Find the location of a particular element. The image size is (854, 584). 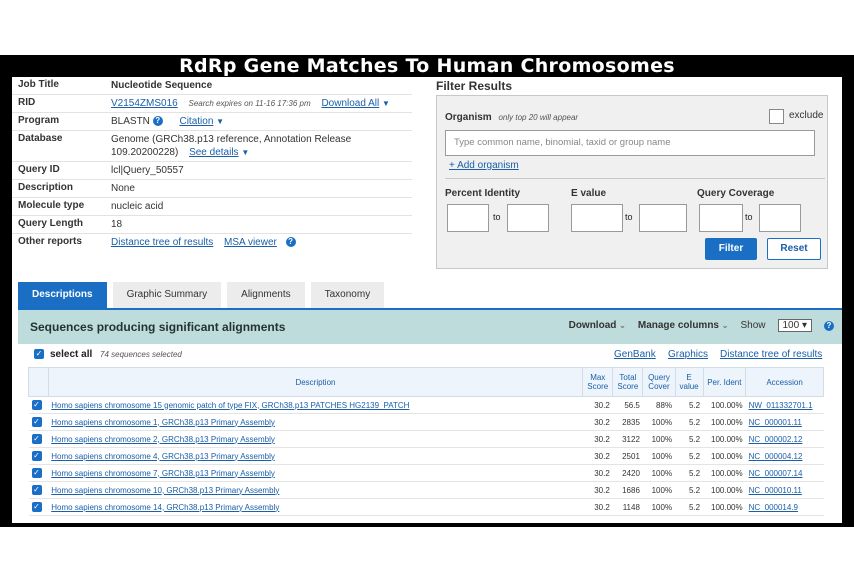

job-row-query-id: Query ID lcl|Query_50557 is located at coordinates (212, 171).